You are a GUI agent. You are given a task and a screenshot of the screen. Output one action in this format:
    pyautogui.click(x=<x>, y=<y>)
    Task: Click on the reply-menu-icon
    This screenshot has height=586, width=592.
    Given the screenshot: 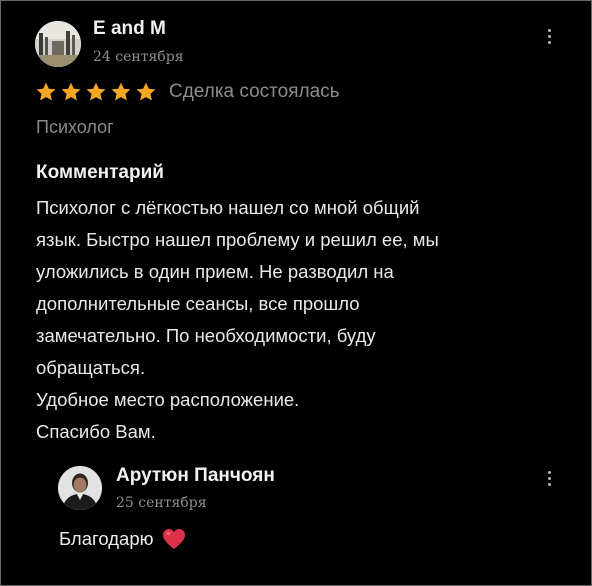 What is the action you would take?
    pyautogui.click(x=549, y=478)
    